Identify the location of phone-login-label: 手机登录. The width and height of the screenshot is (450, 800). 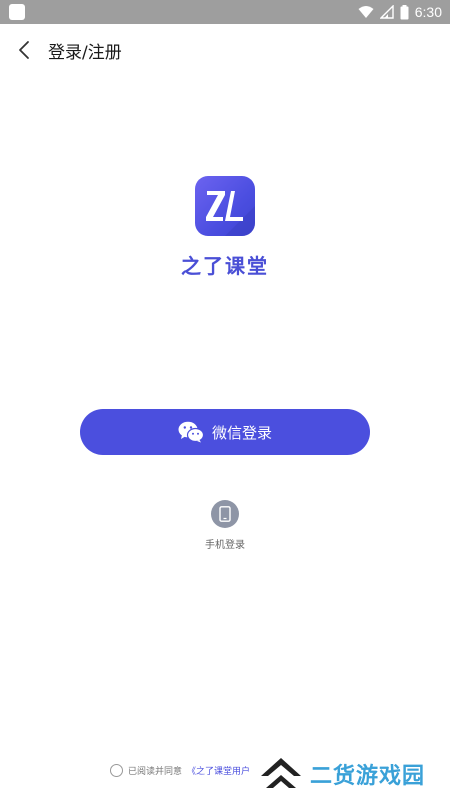
(225, 545).